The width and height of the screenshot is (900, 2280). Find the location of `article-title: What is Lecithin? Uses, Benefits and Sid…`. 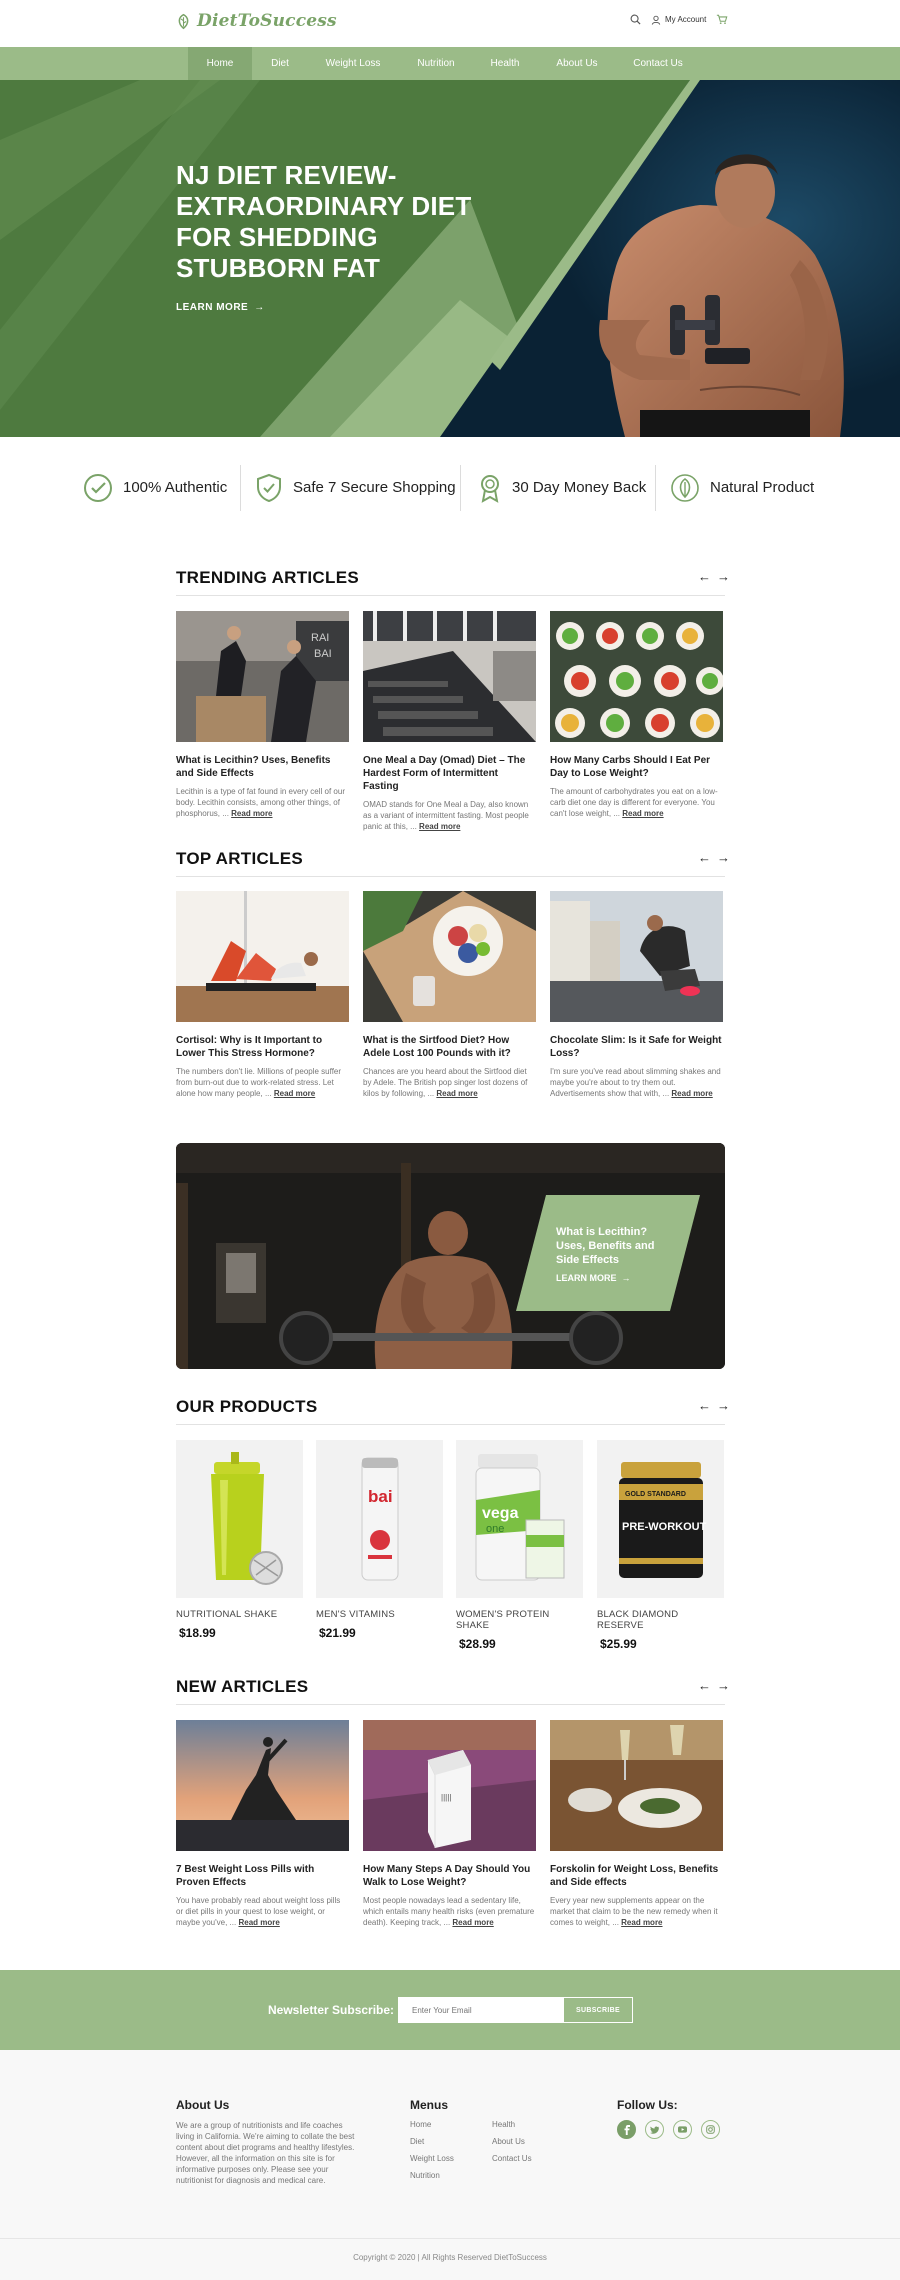

article-title: What is Lecithin? Uses, Benefits and Sid… is located at coordinates (262, 767).